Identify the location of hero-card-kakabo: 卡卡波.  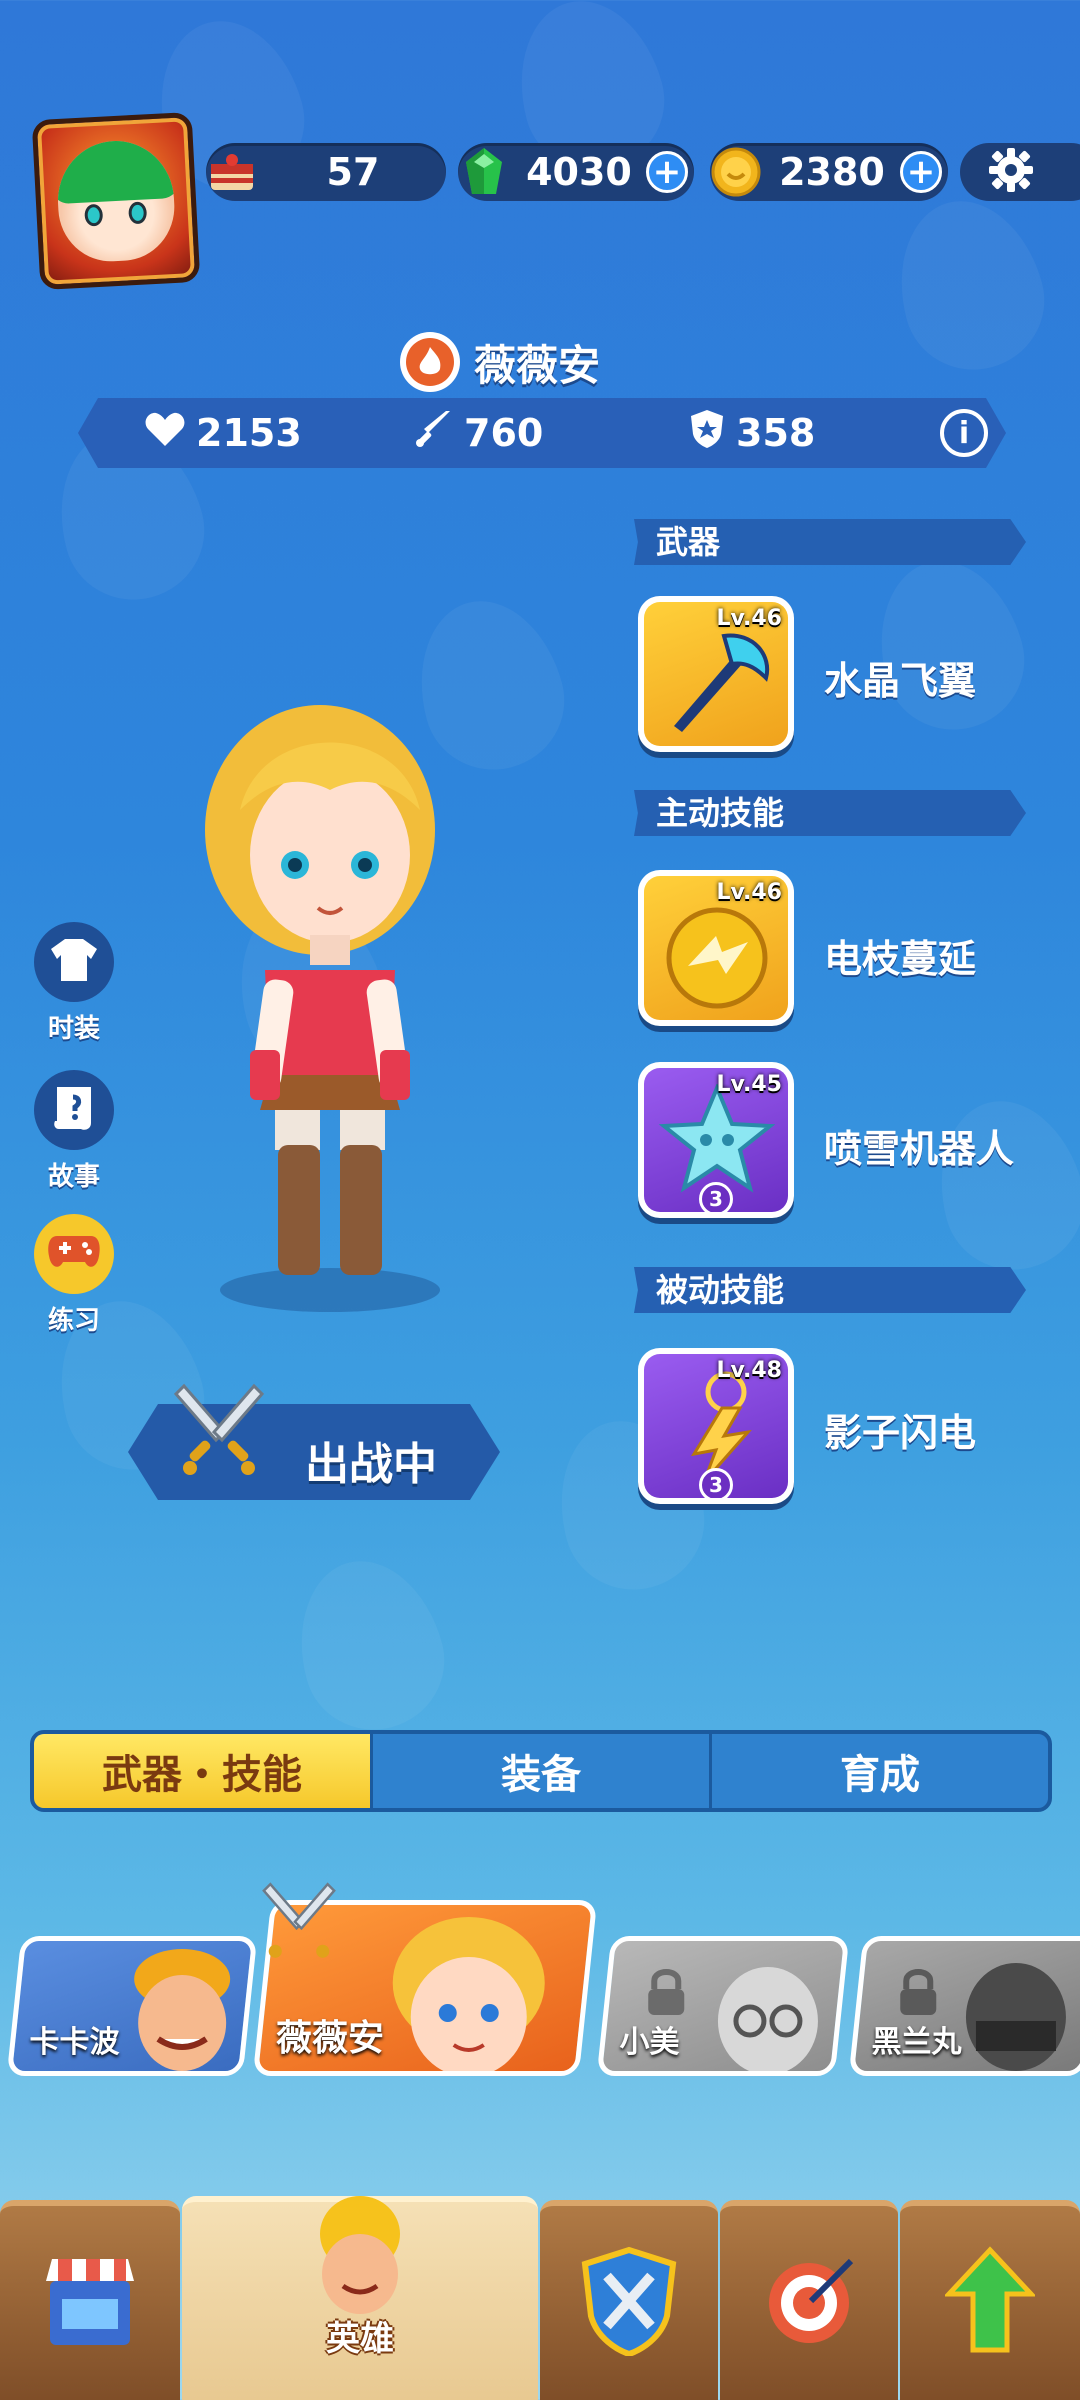
(132, 2006).